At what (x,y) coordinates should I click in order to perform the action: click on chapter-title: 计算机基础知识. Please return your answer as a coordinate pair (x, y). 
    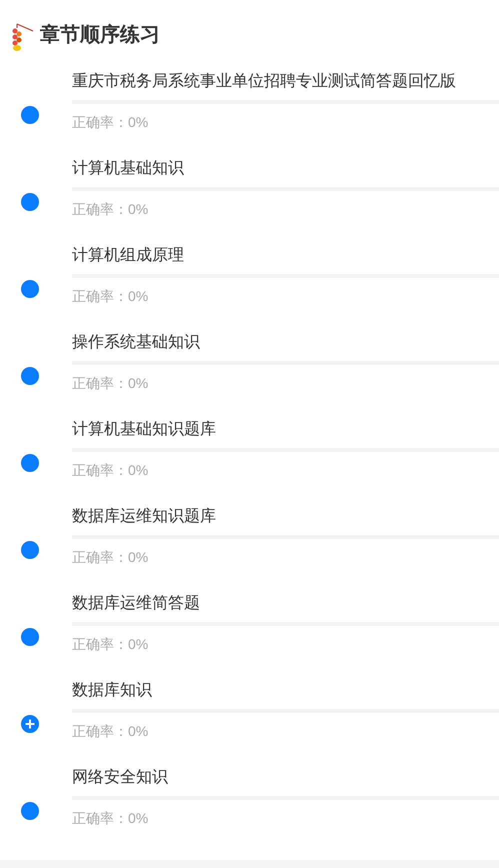
    Looking at the image, I should click on (285, 169).